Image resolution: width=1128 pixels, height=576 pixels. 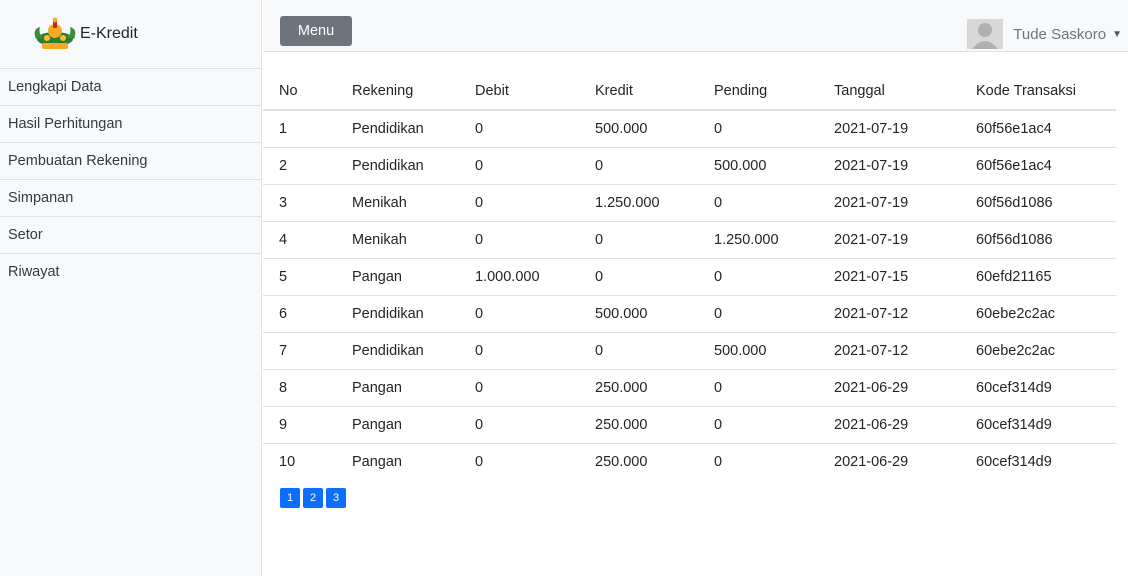 I want to click on column-header-pending: Pending, so click(x=758, y=91).